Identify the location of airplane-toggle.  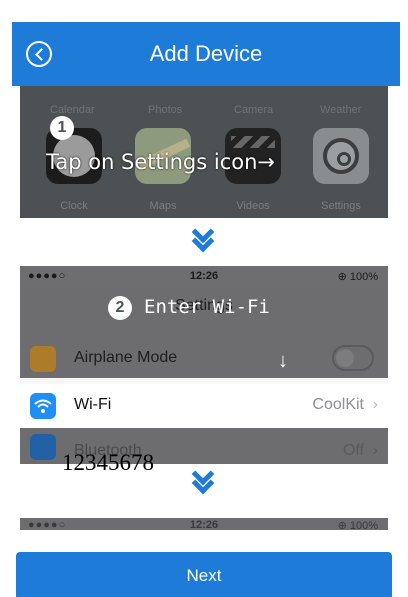
(353, 358).